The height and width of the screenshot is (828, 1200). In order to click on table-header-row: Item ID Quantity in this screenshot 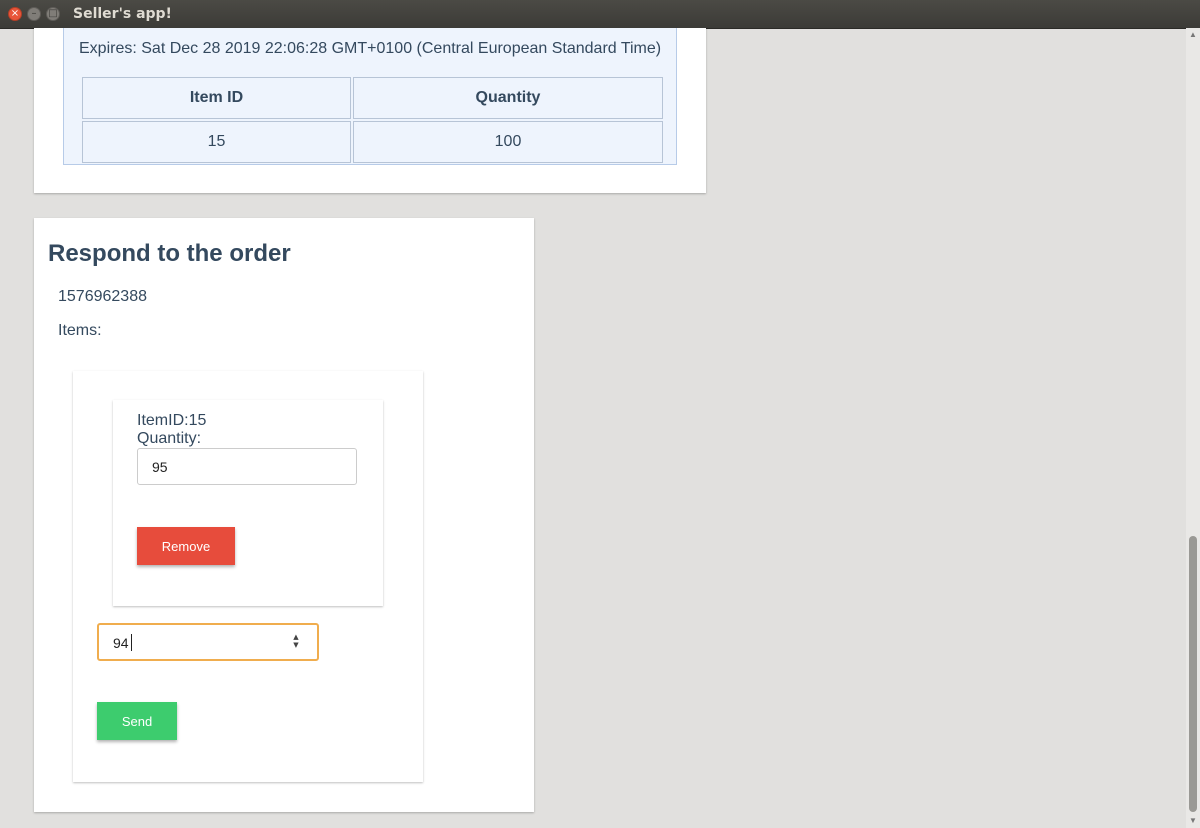, I will do `click(372, 98)`.